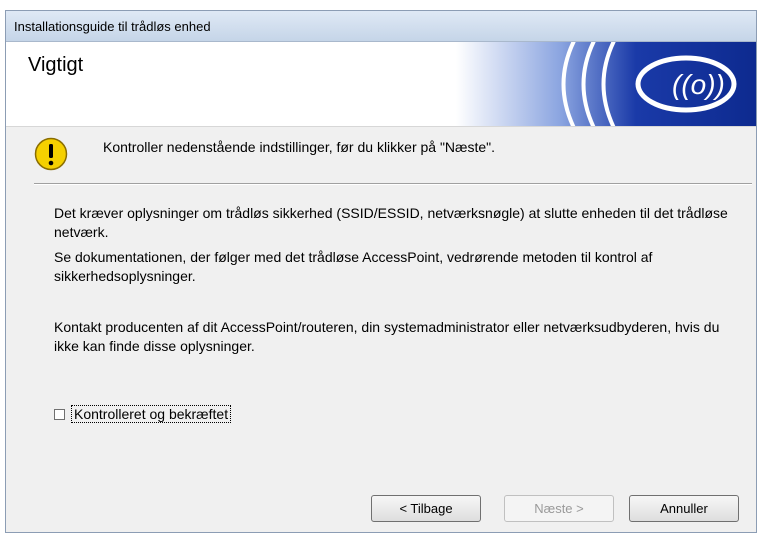 The width and height of the screenshot is (764, 537). I want to click on warning-exclamation-icon, so click(51, 154).